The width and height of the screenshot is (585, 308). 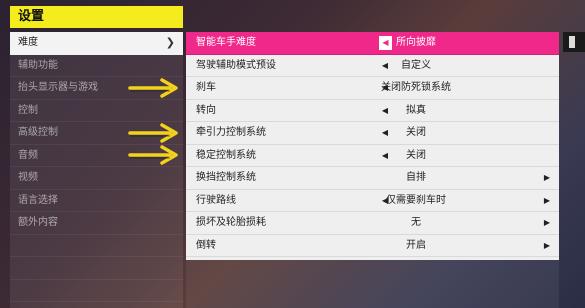 What do you see at coordinates (372, 178) in the screenshot?
I see `setting-row-shifting: 换挡控制系统 自排 ▶` at bounding box center [372, 178].